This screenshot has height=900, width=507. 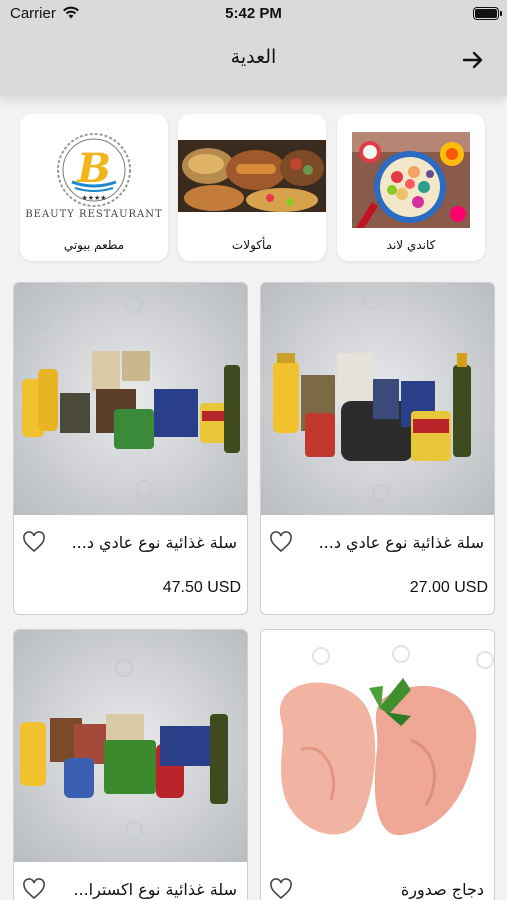 I want to click on category-label: مطعم بيوتي, so click(x=94, y=245).